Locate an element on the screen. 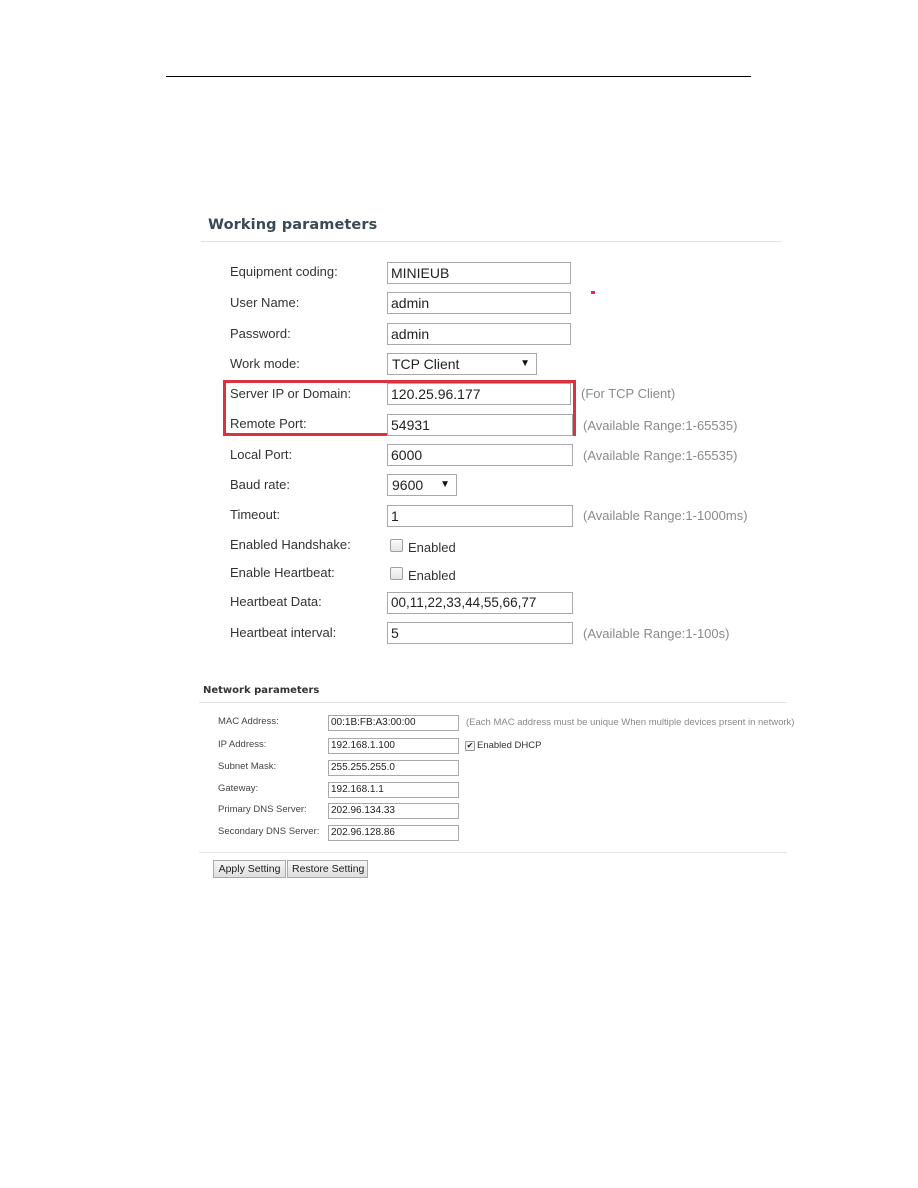  handshake-checkbox is located at coordinates (396, 545).